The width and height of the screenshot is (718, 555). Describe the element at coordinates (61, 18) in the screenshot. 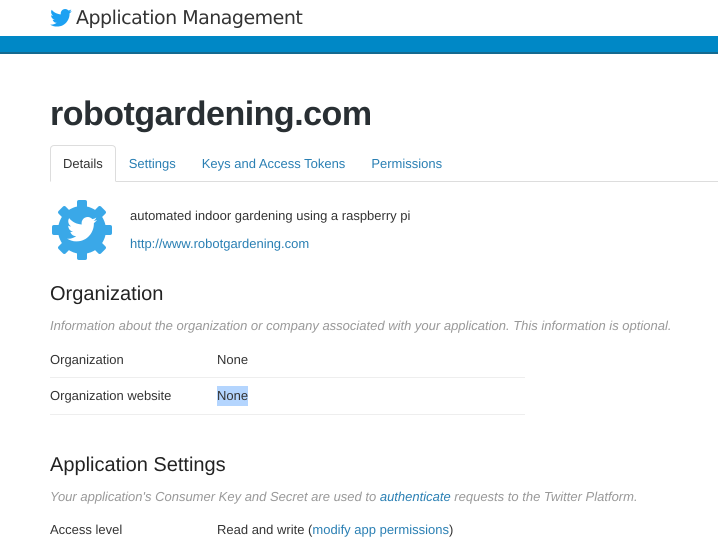

I see `bird-icon` at that location.